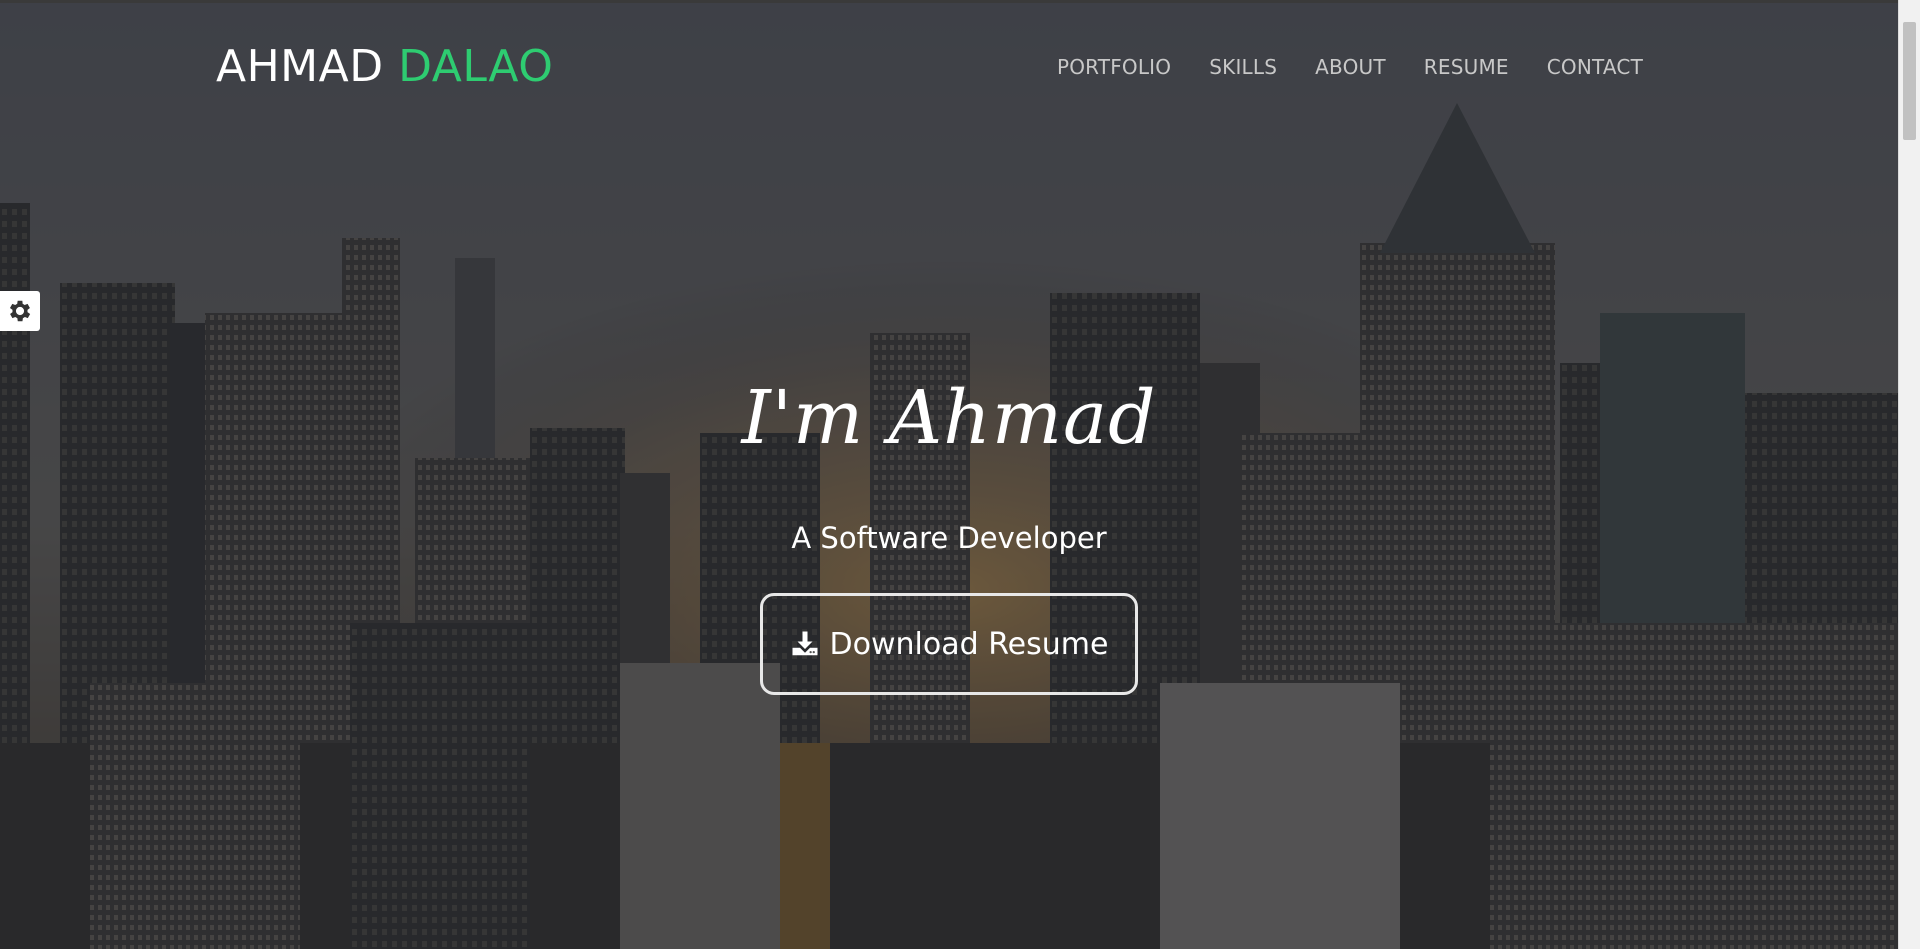 This screenshot has width=1920, height=949. What do you see at coordinates (1595, 67) in the screenshot?
I see `nav-link-contact: CONTACT` at bounding box center [1595, 67].